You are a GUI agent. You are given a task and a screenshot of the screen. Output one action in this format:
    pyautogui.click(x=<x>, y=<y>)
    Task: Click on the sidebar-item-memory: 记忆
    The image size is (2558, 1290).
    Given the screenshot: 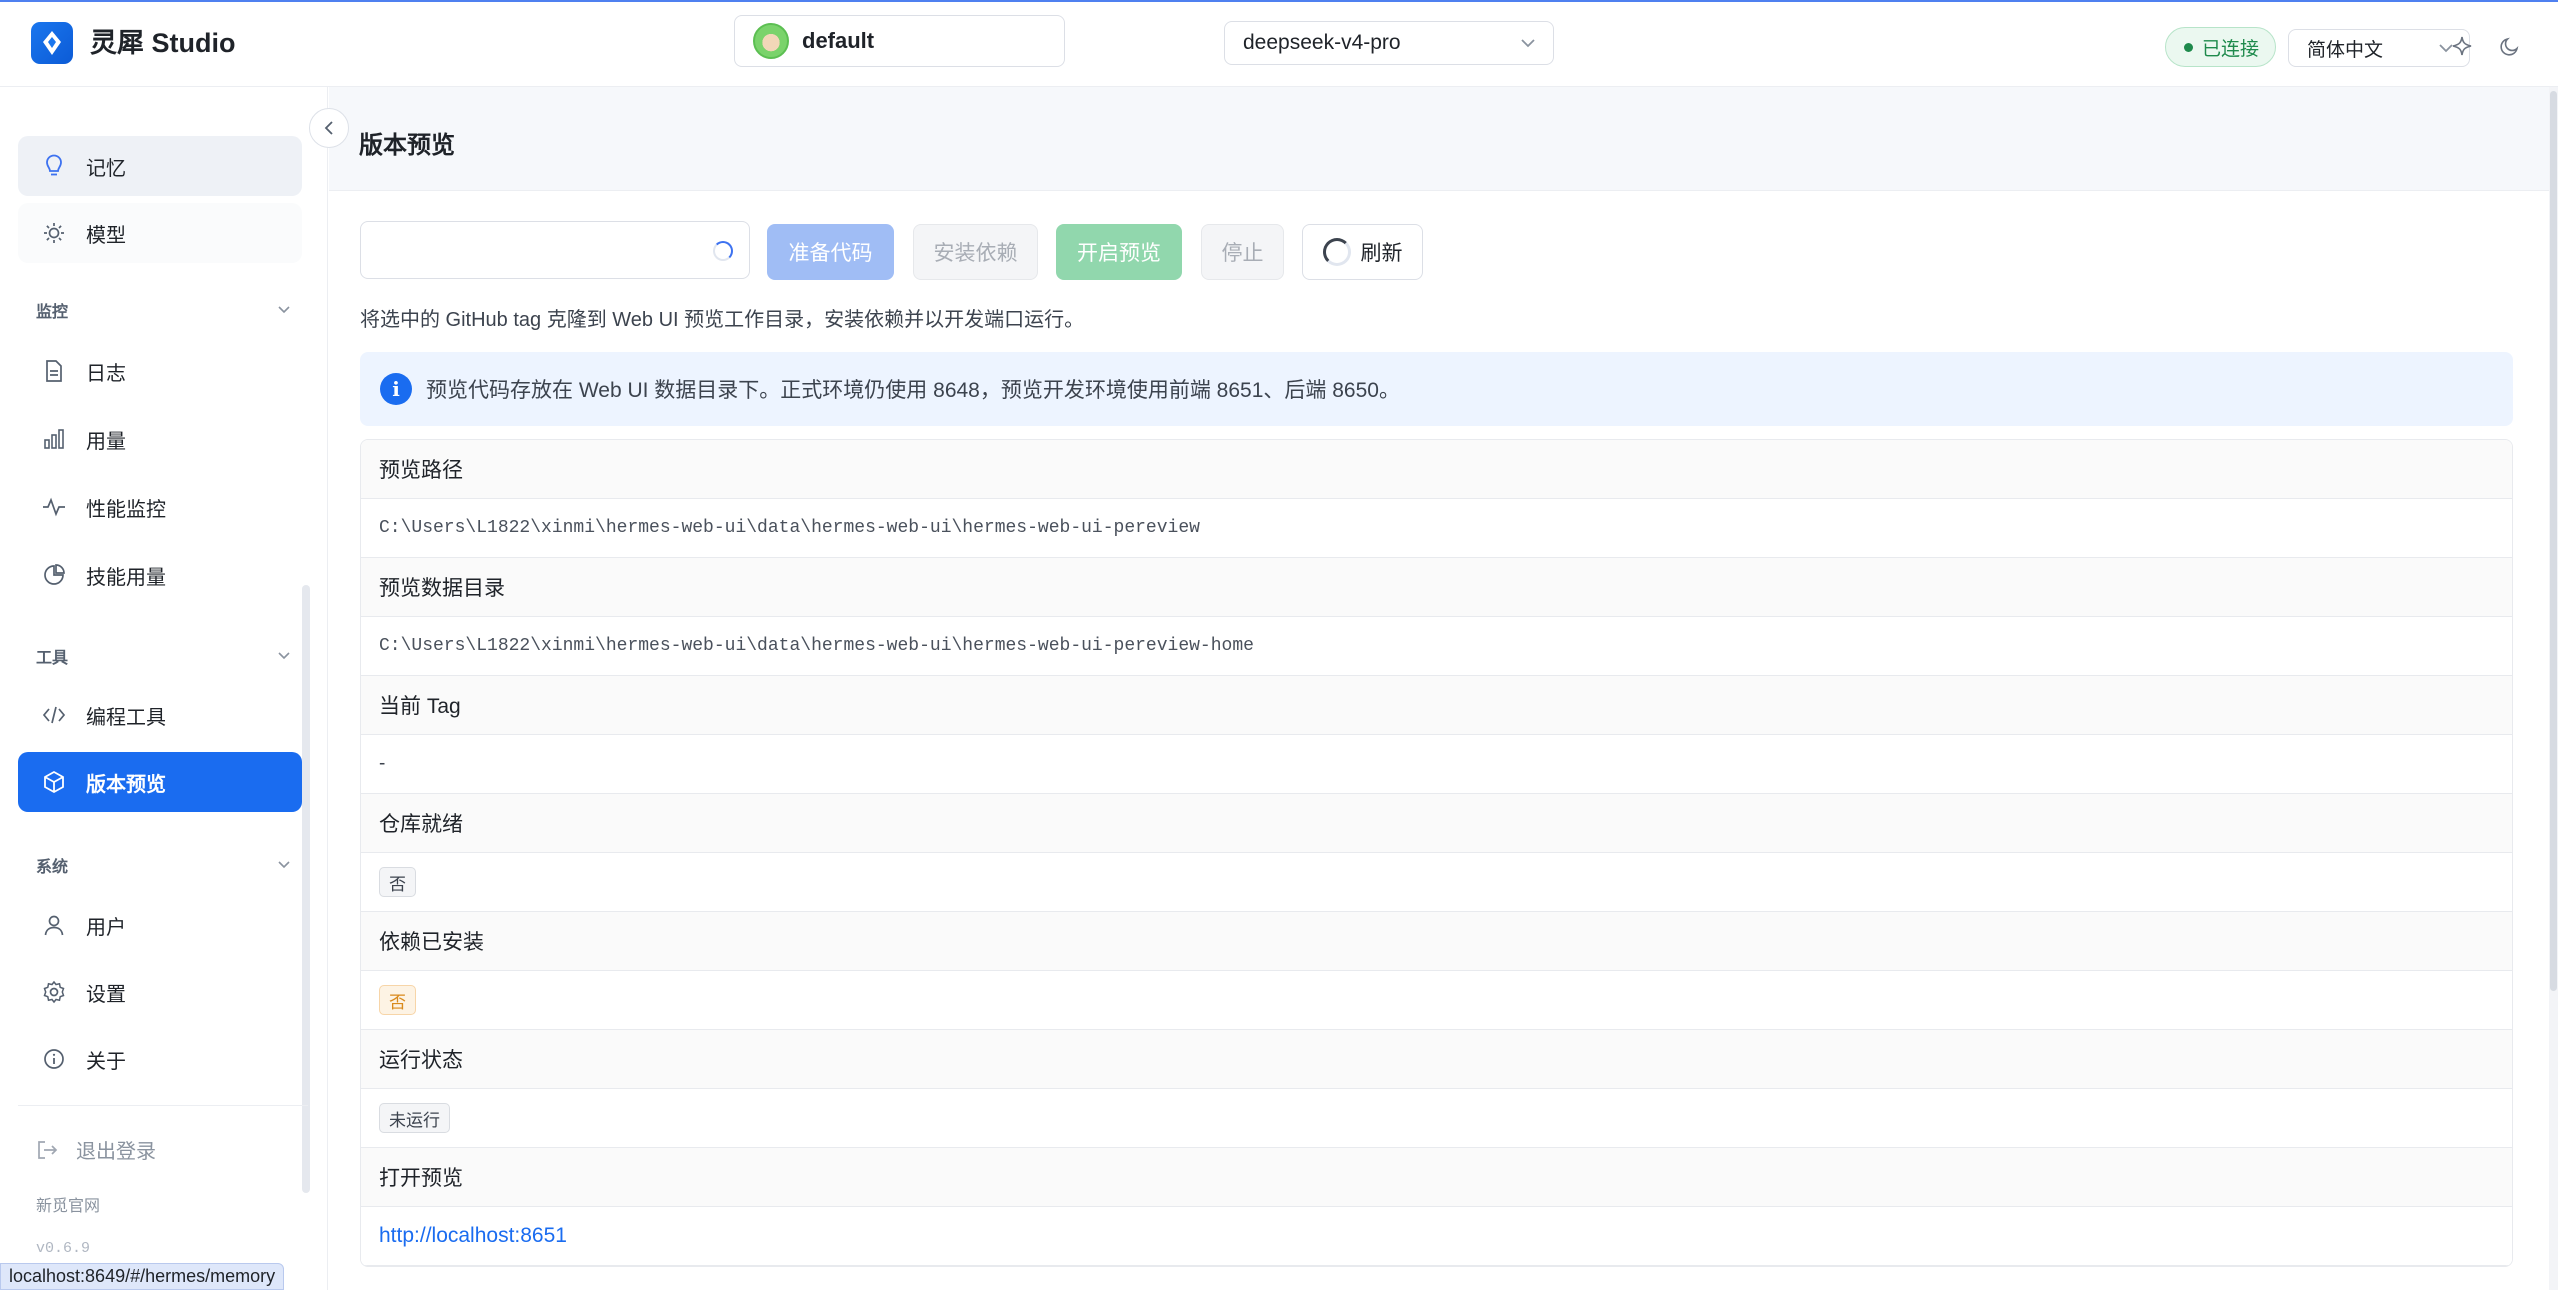 What is the action you would take?
    pyautogui.click(x=160, y=166)
    